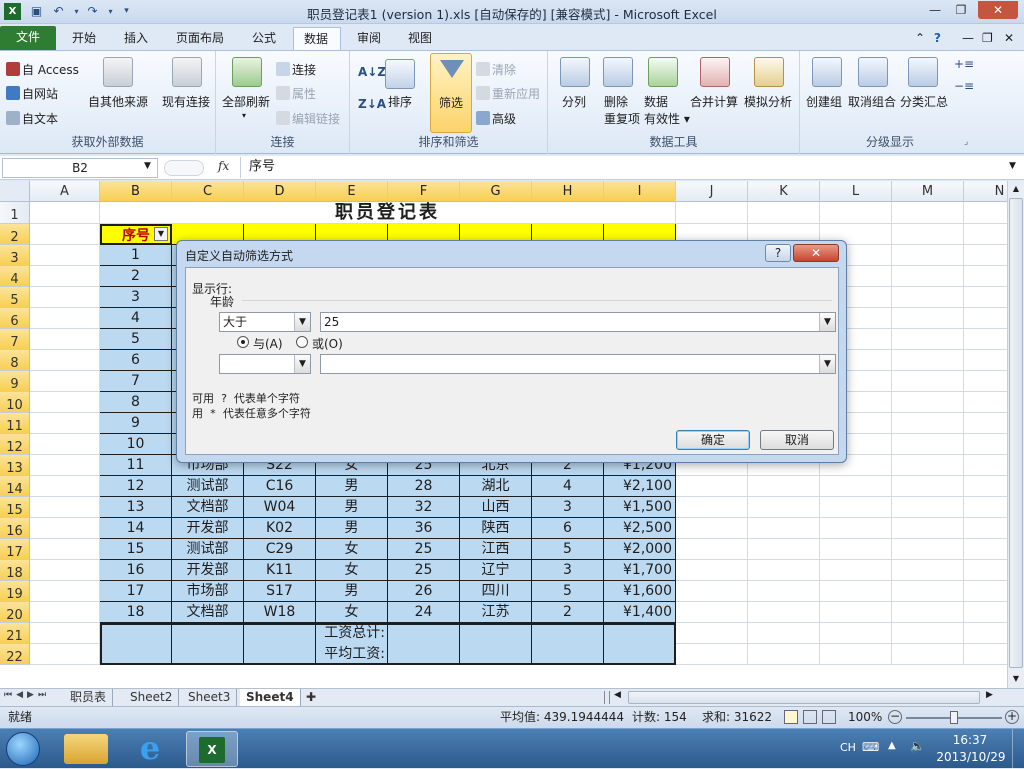 The image size is (1024, 769). Describe the element at coordinates (84, 38) in the screenshot. I see `tab-home: 开始` at that location.